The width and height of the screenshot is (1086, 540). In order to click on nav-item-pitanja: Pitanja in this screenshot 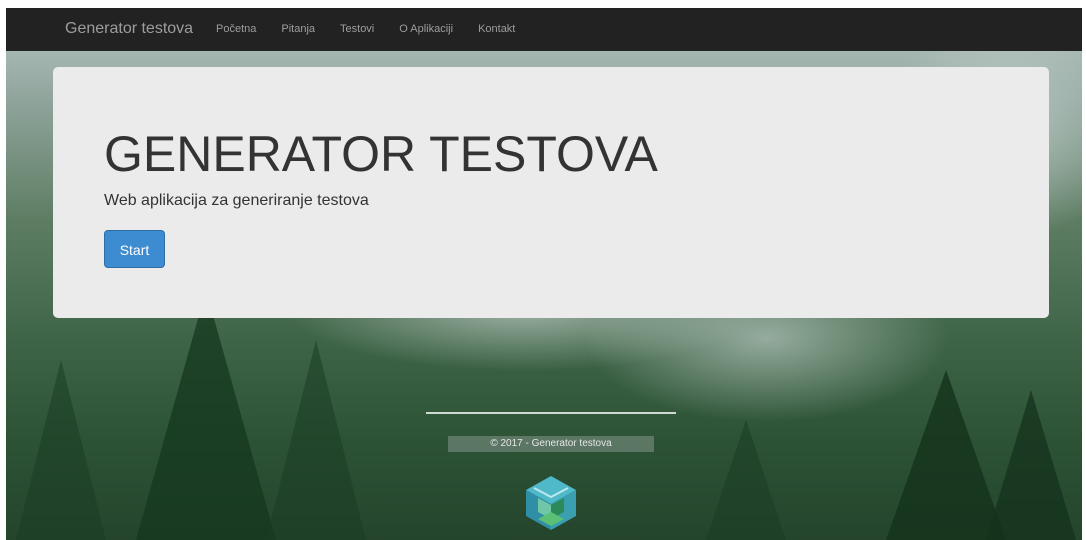, I will do `click(298, 29)`.